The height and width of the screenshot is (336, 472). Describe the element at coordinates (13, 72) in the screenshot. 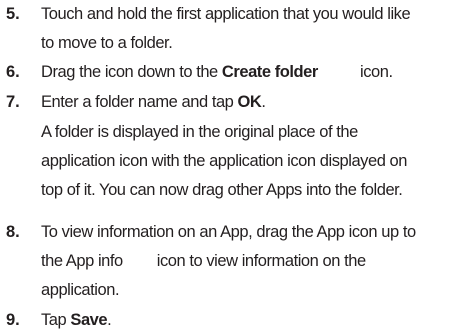

I see `step-number: 6.` at that location.